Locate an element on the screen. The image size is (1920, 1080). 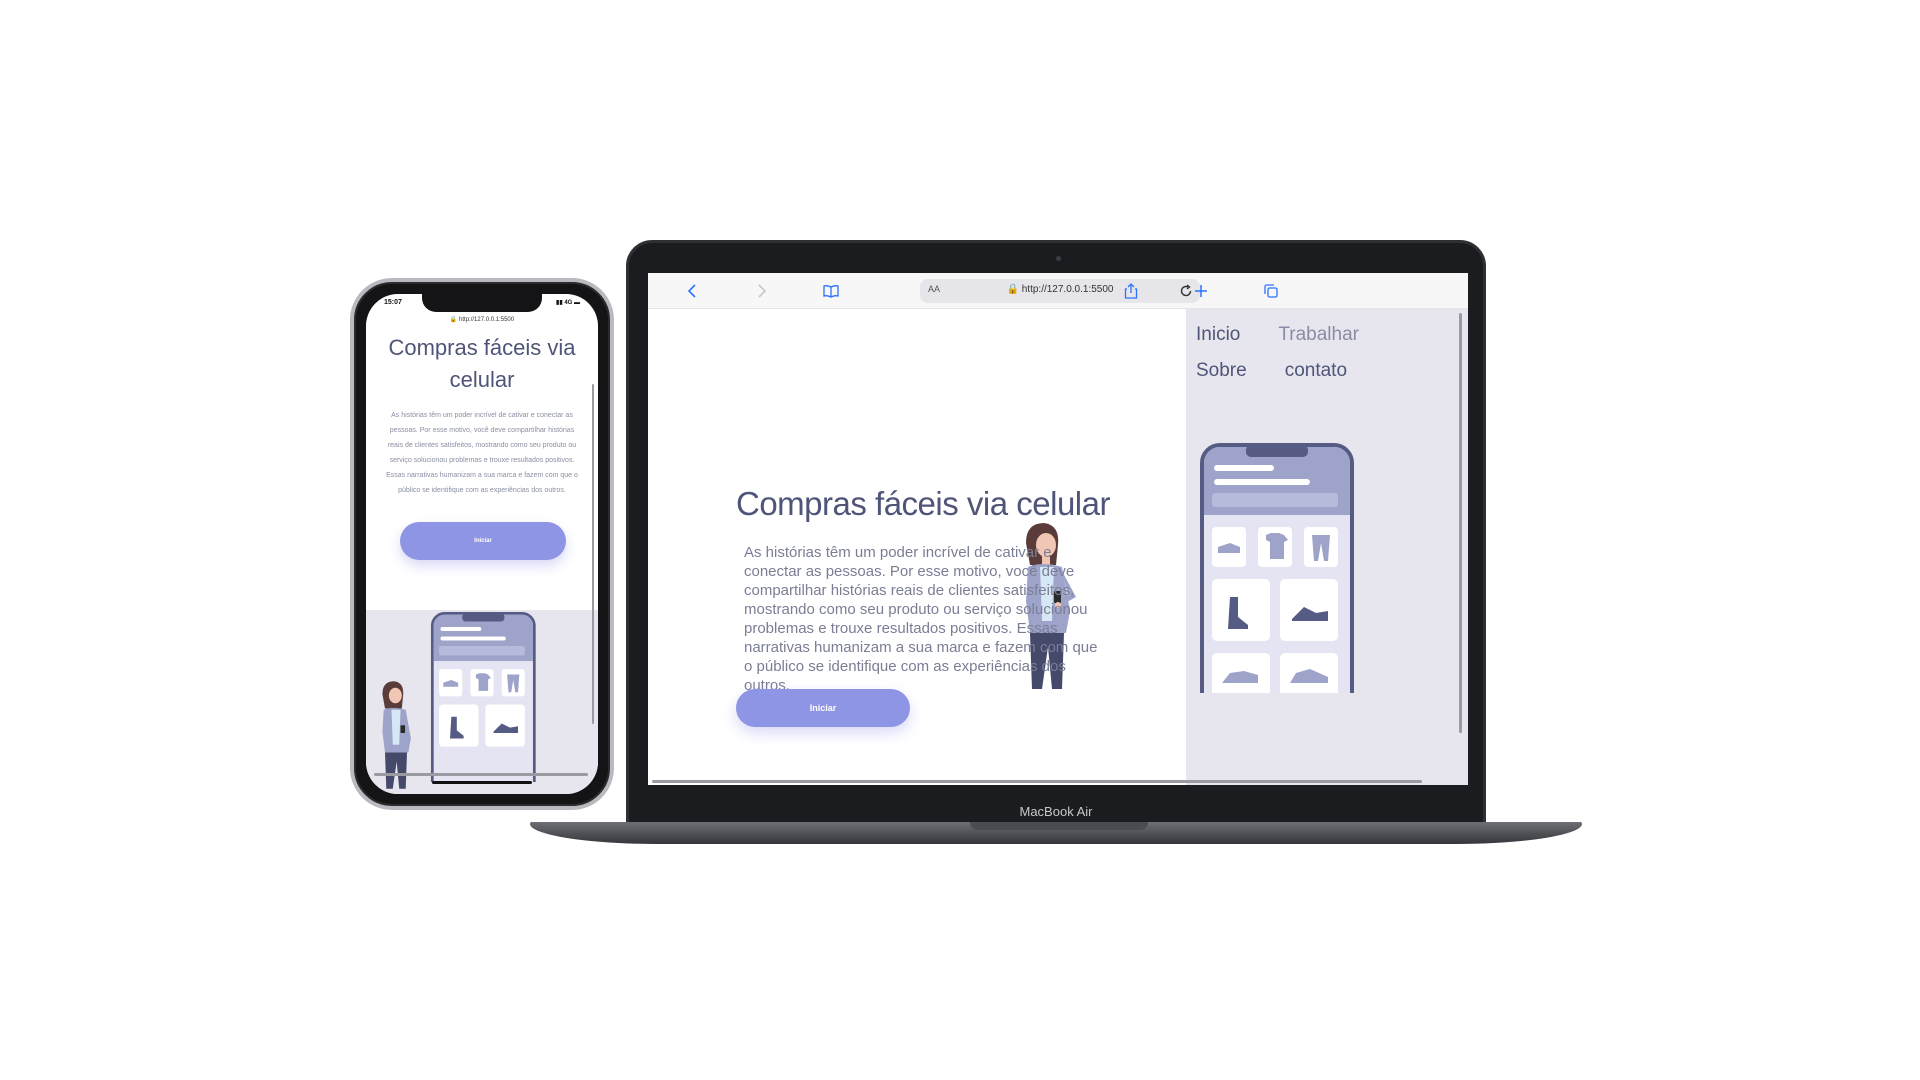
iniciar-button: Iniciar is located at coordinates (823, 708).